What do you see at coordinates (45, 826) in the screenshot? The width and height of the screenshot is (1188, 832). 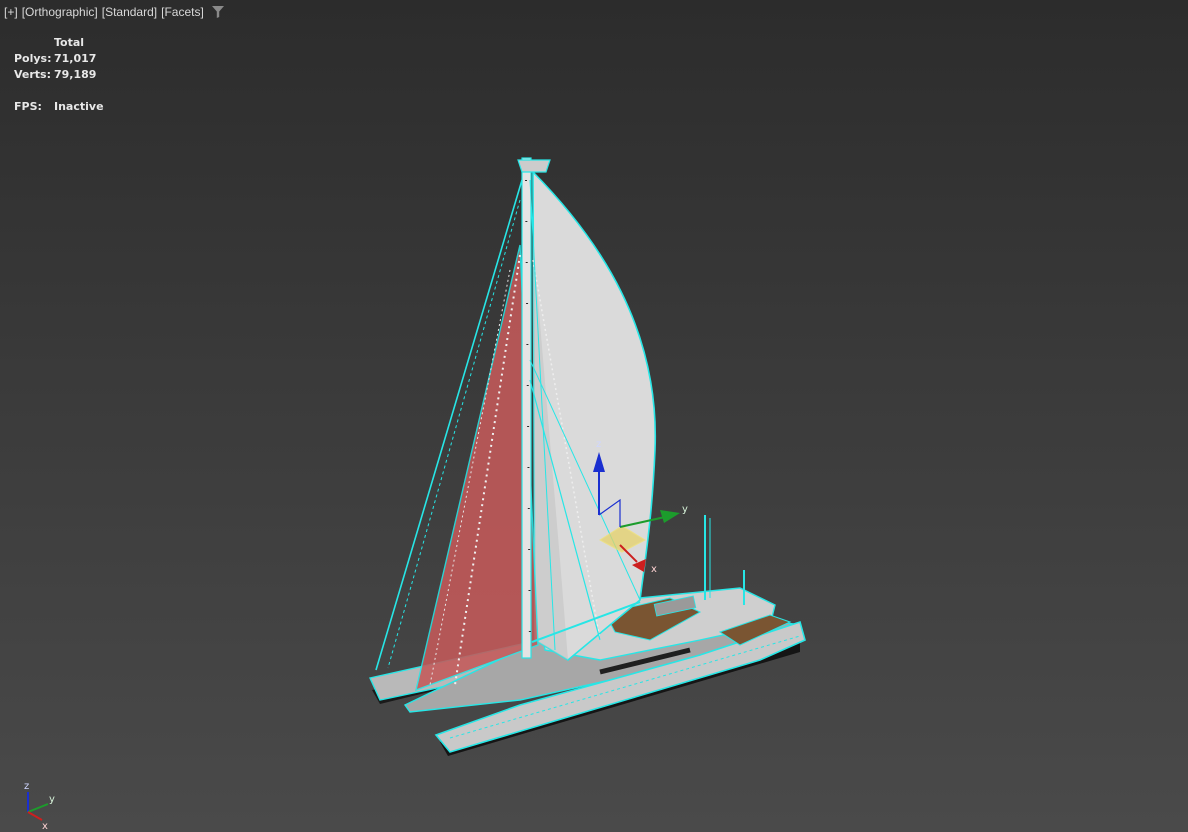 I see `tripod-x-label: x` at bounding box center [45, 826].